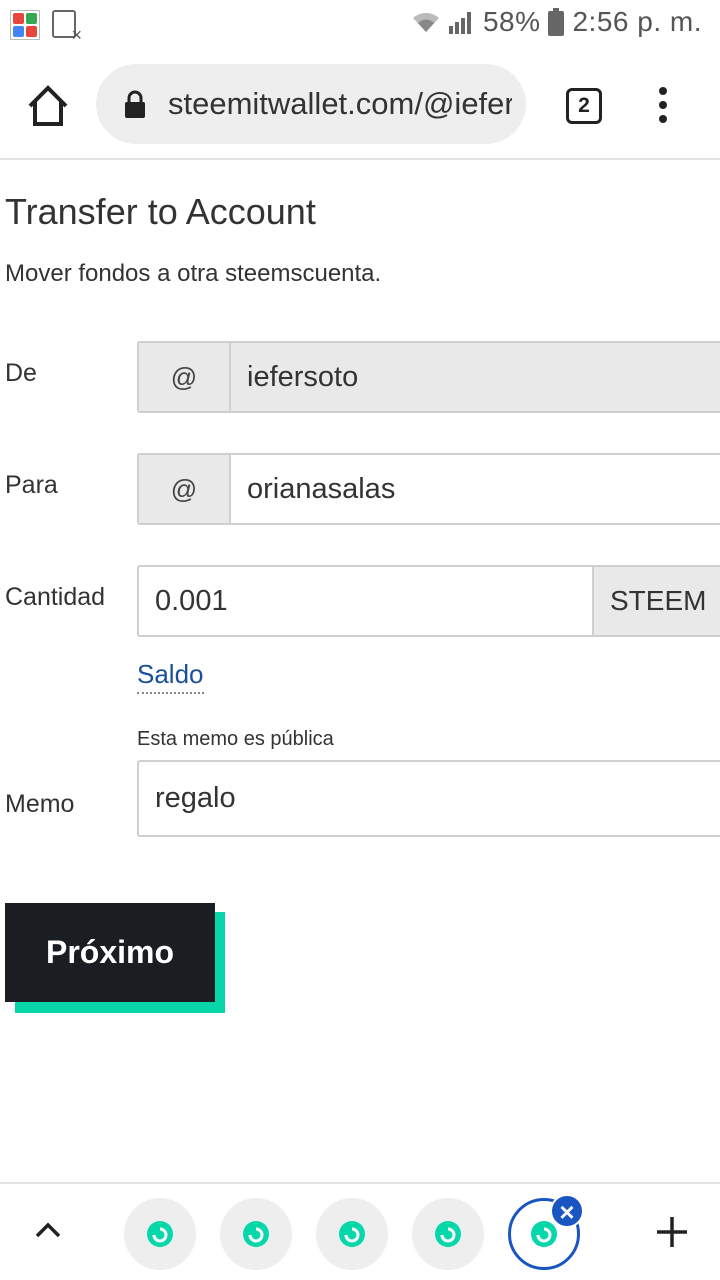 The width and height of the screenshot is (720, 1280). Describe the element at coordinates (360, 26) in the screenshot. I see `status-bar: 58% 2:56 p. m.` at that location.